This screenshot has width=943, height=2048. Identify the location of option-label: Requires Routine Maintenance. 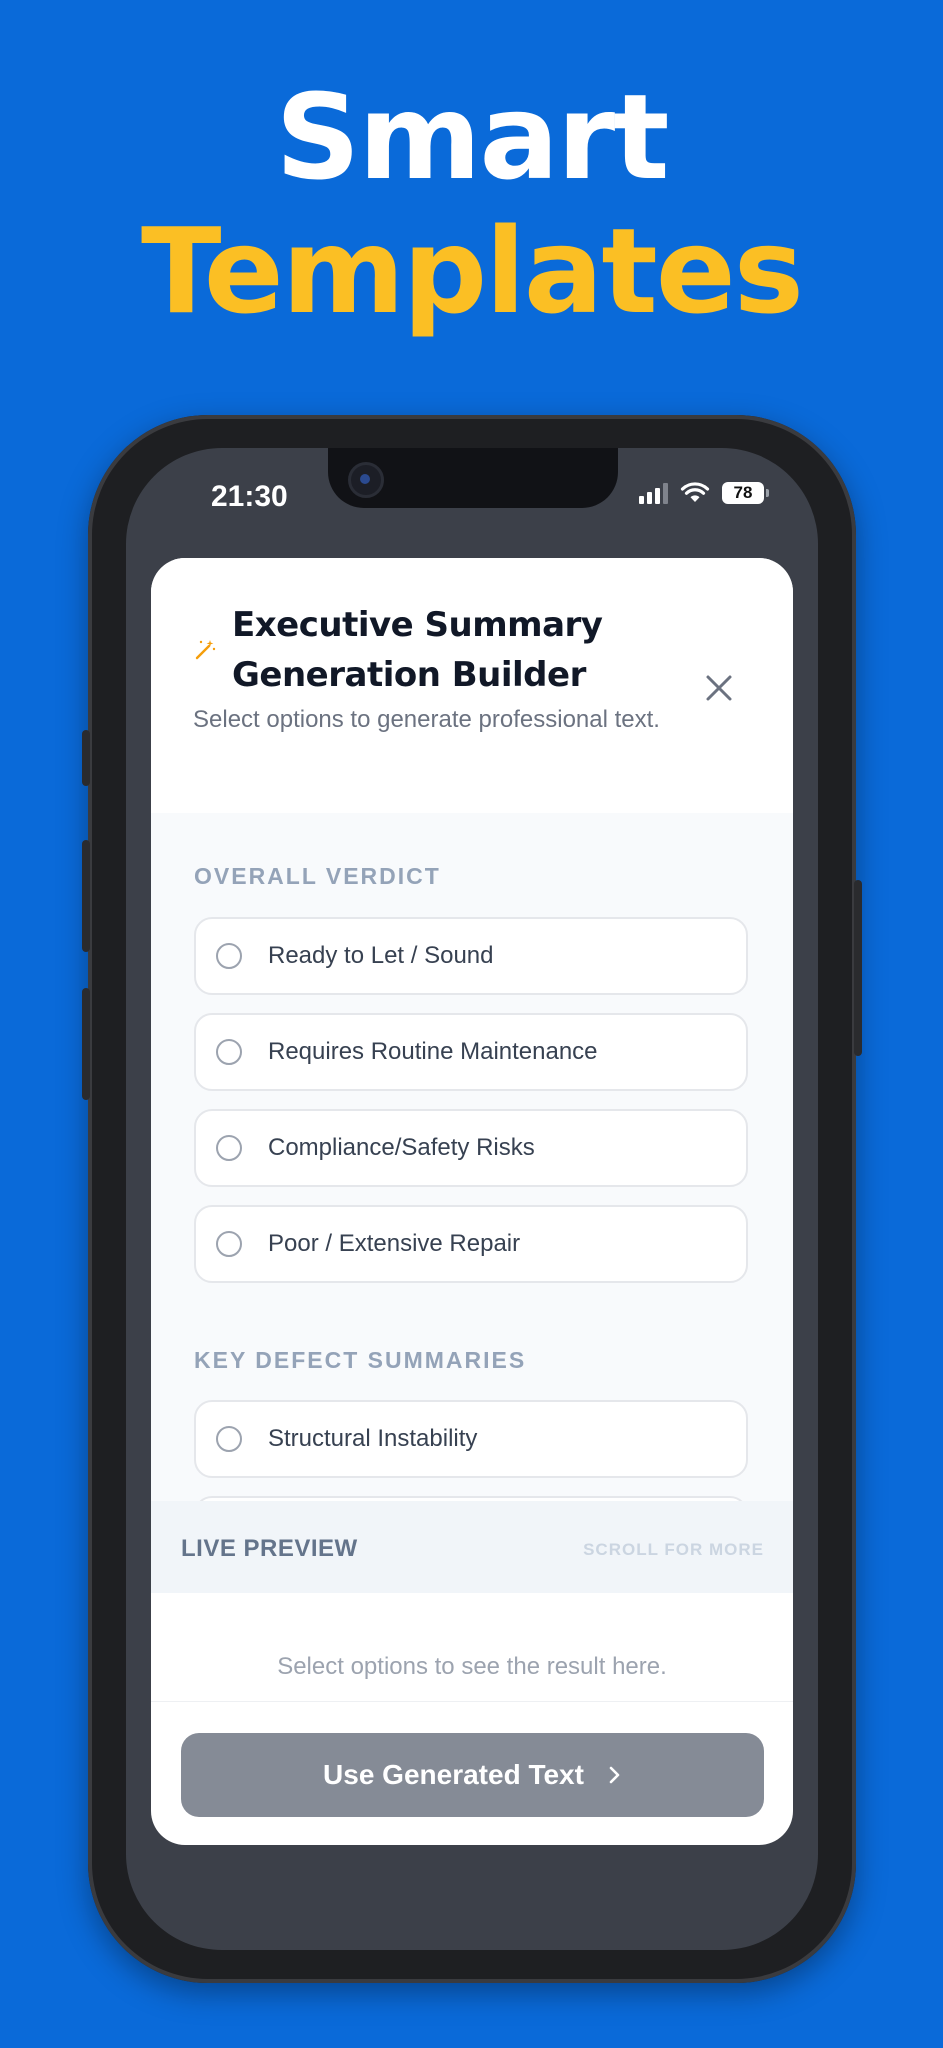
(433, 1051).